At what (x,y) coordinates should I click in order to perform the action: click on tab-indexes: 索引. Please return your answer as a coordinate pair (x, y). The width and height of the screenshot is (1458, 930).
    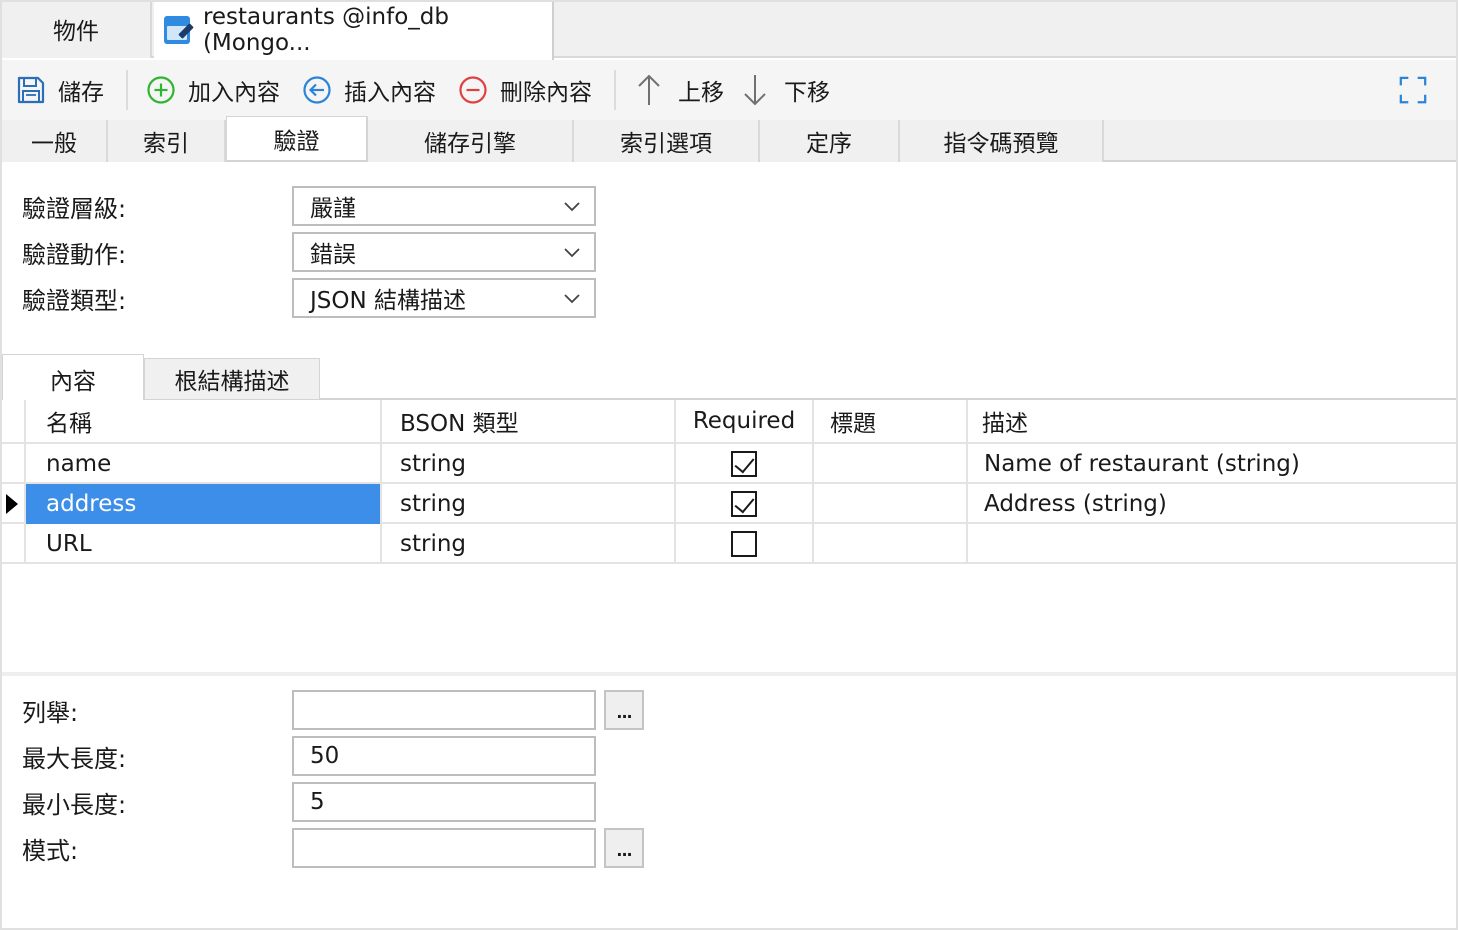
    Looking at the image, I should click on (167, 141).